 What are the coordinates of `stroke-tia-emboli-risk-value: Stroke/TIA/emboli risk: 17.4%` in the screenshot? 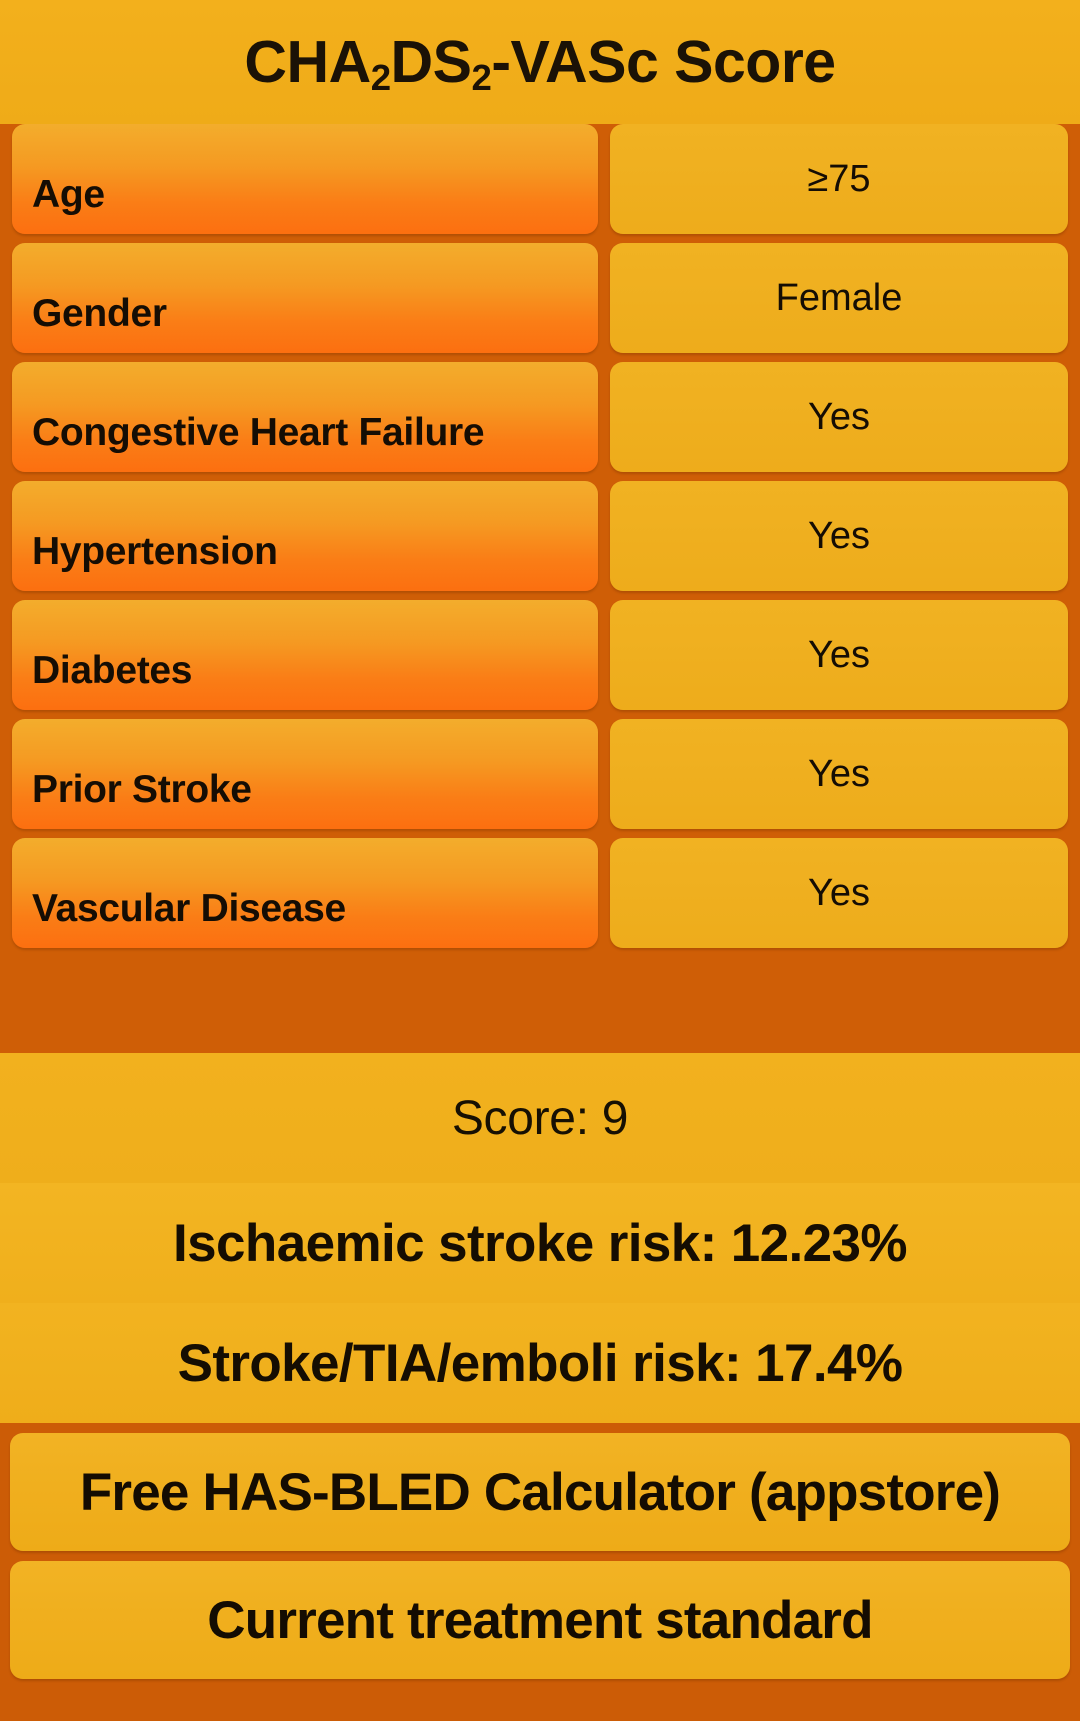 It's located at (540, 1363).